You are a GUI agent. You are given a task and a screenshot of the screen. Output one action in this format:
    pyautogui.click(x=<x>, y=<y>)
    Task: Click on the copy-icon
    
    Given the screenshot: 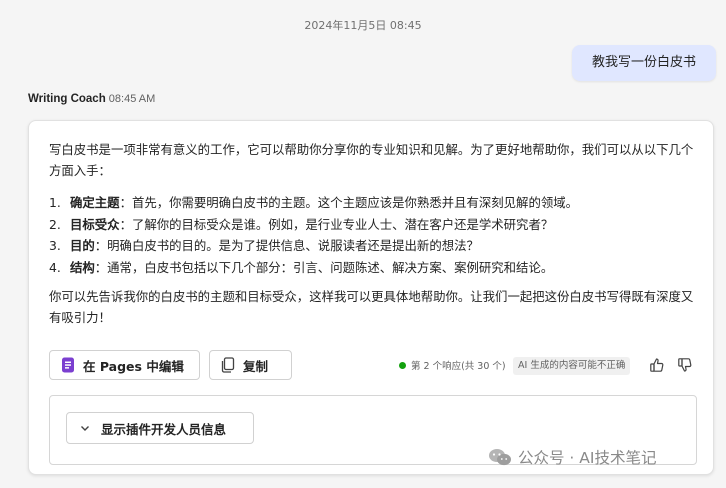 What is the action you would take?
    pyautogui.click(x=228, y=365)
    